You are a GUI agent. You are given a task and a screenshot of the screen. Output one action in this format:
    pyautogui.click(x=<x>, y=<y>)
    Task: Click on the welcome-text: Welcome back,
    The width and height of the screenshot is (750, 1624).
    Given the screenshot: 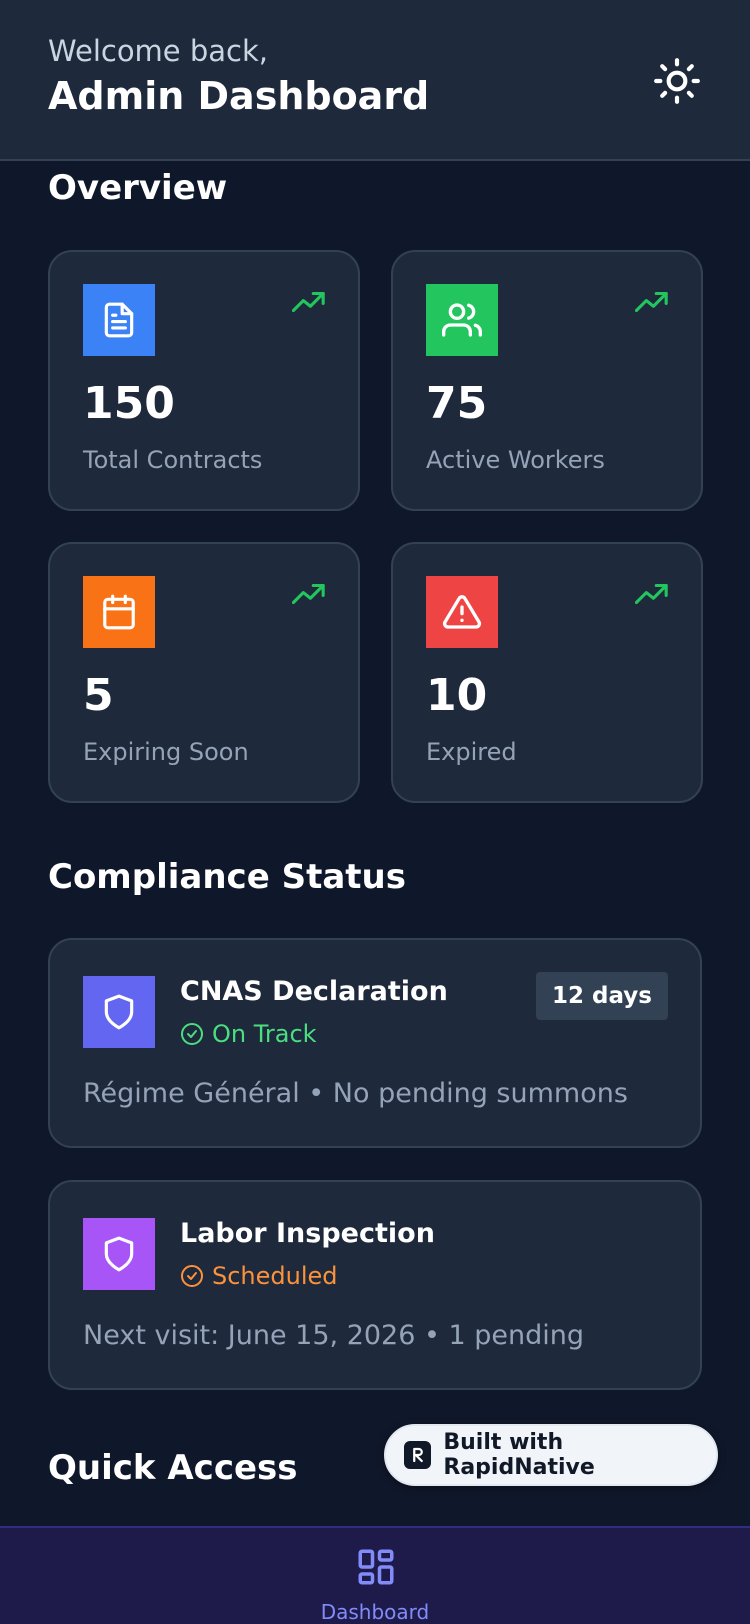 What is the action you would take?
    pyautogui.click(x=158, y=51)
    